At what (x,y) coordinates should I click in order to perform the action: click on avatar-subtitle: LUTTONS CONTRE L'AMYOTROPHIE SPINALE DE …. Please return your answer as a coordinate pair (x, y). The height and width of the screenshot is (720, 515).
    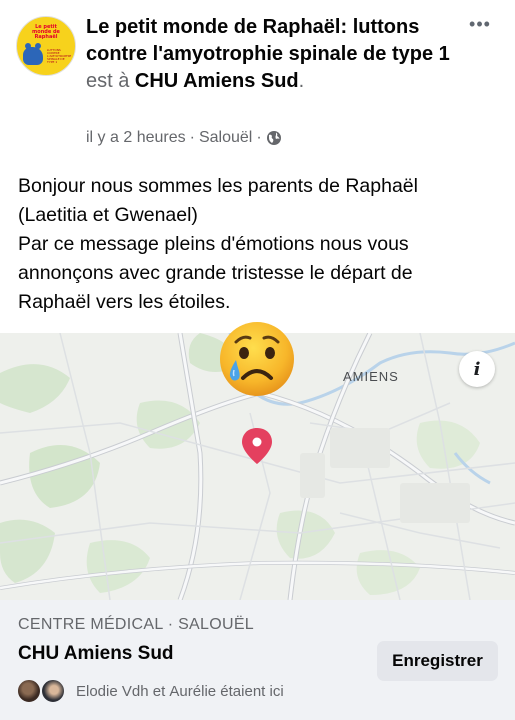
    Looking at the image, I should click on (59, 56).